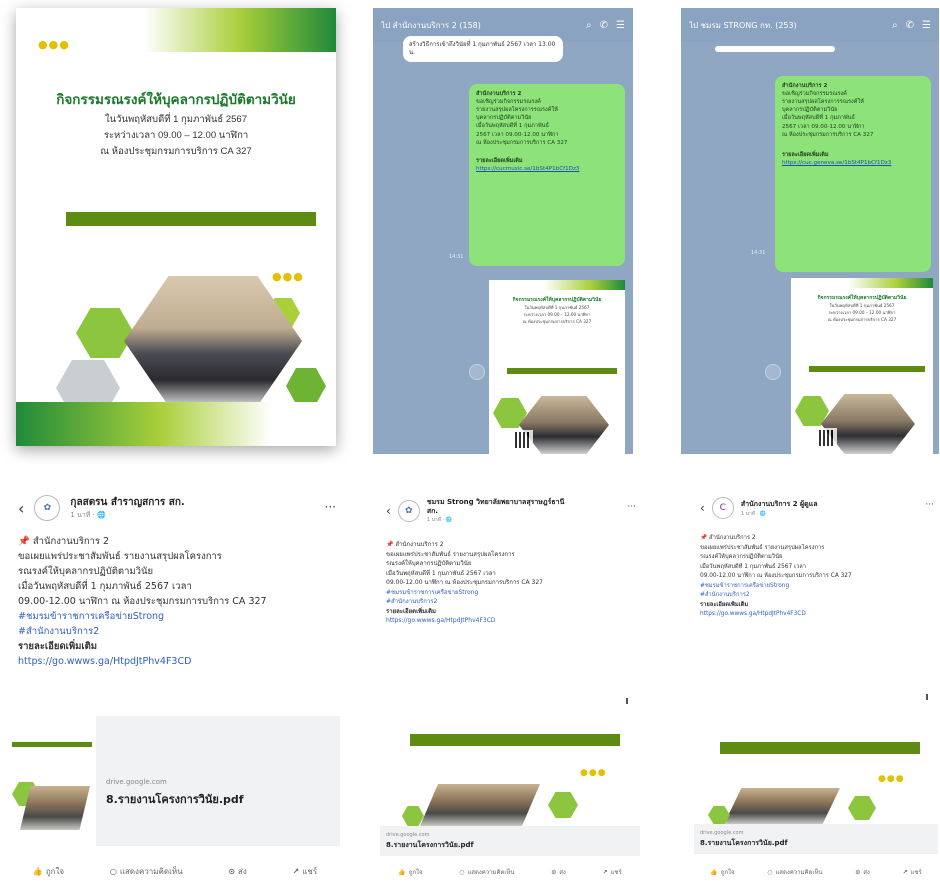 The image size is (940, 886). What do you see at coordinates (288, 276) in the screenshot?
I see `poster-dots-2: ●●●` at bounding box center [288, 276].